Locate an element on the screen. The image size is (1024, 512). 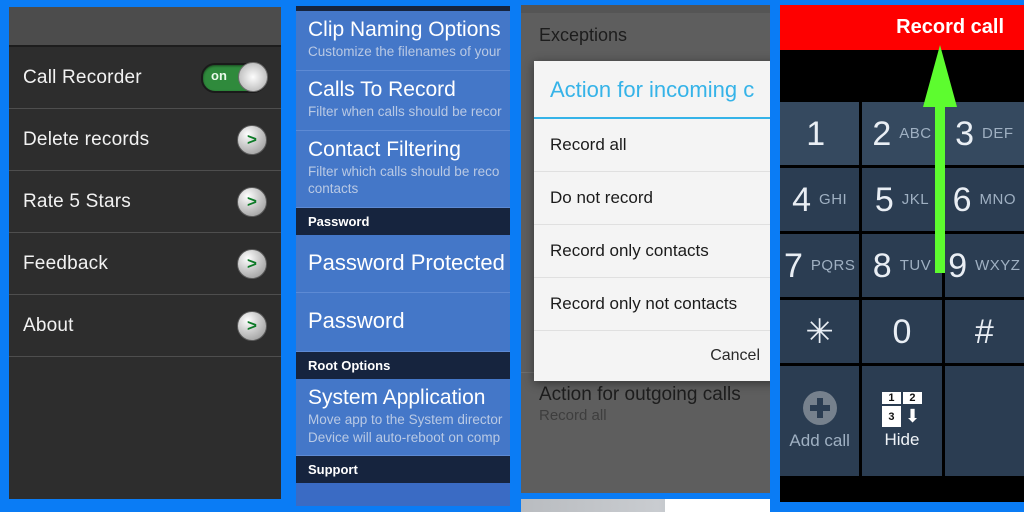
third-action-button is located at coordinates (984, 421).